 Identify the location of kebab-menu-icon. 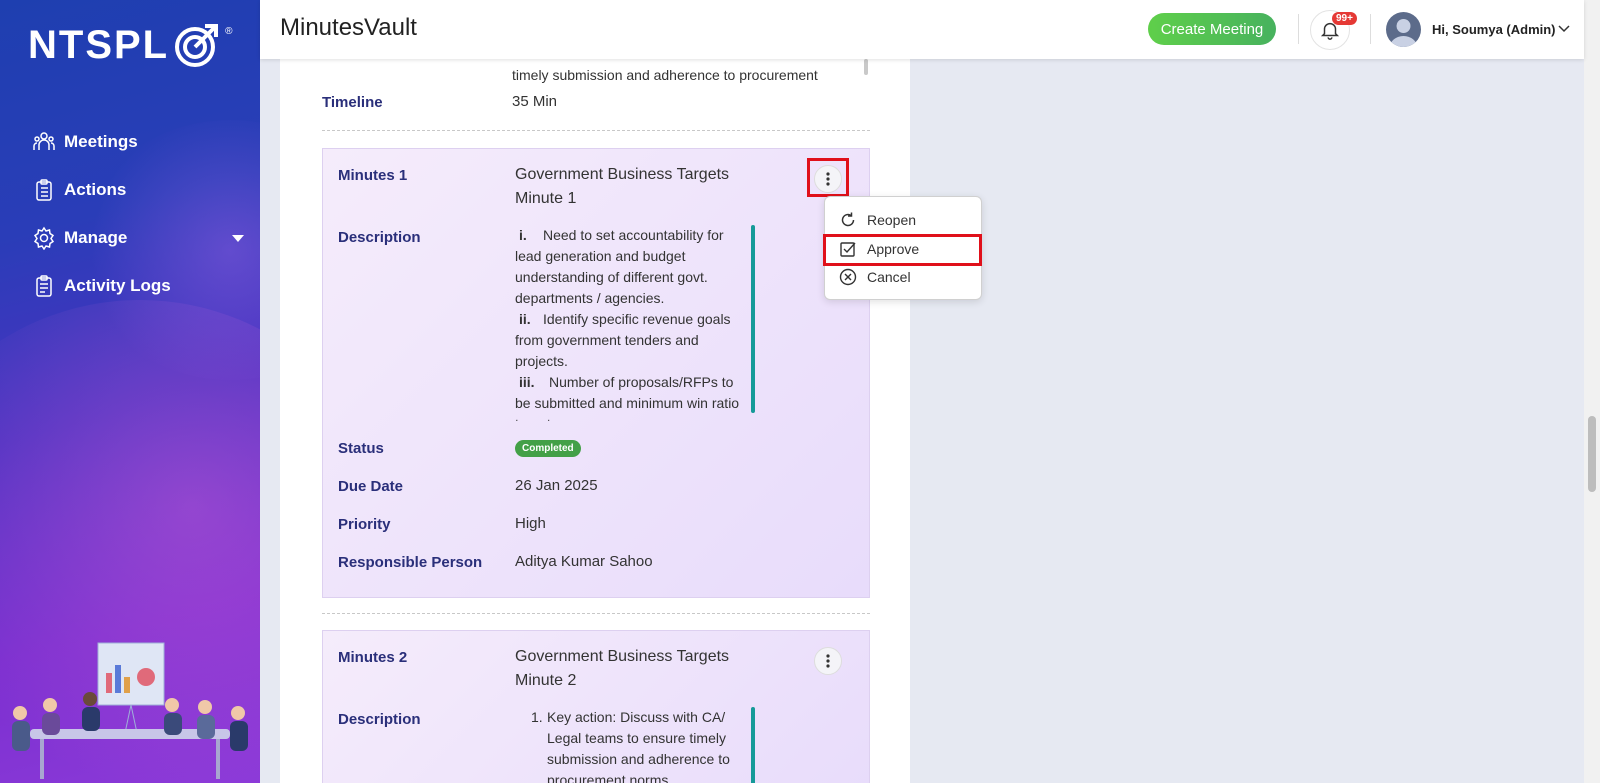
(828, 661).